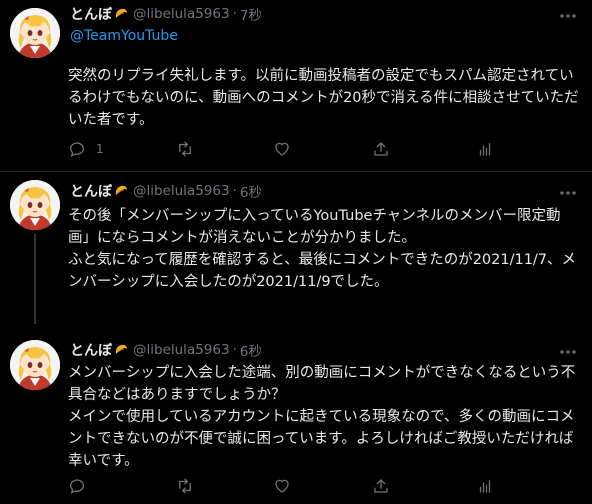 This screenshot has height=504, width=592. I want to click on reply-button, so click(82, 486).